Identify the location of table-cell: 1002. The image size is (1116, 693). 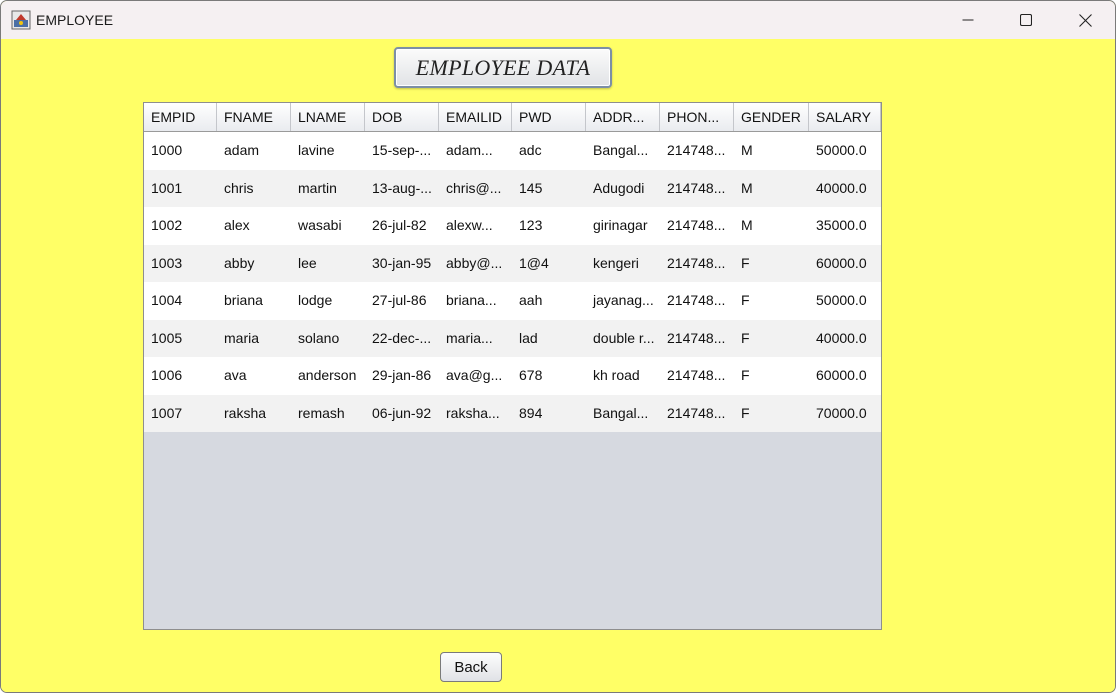
(180, 226).